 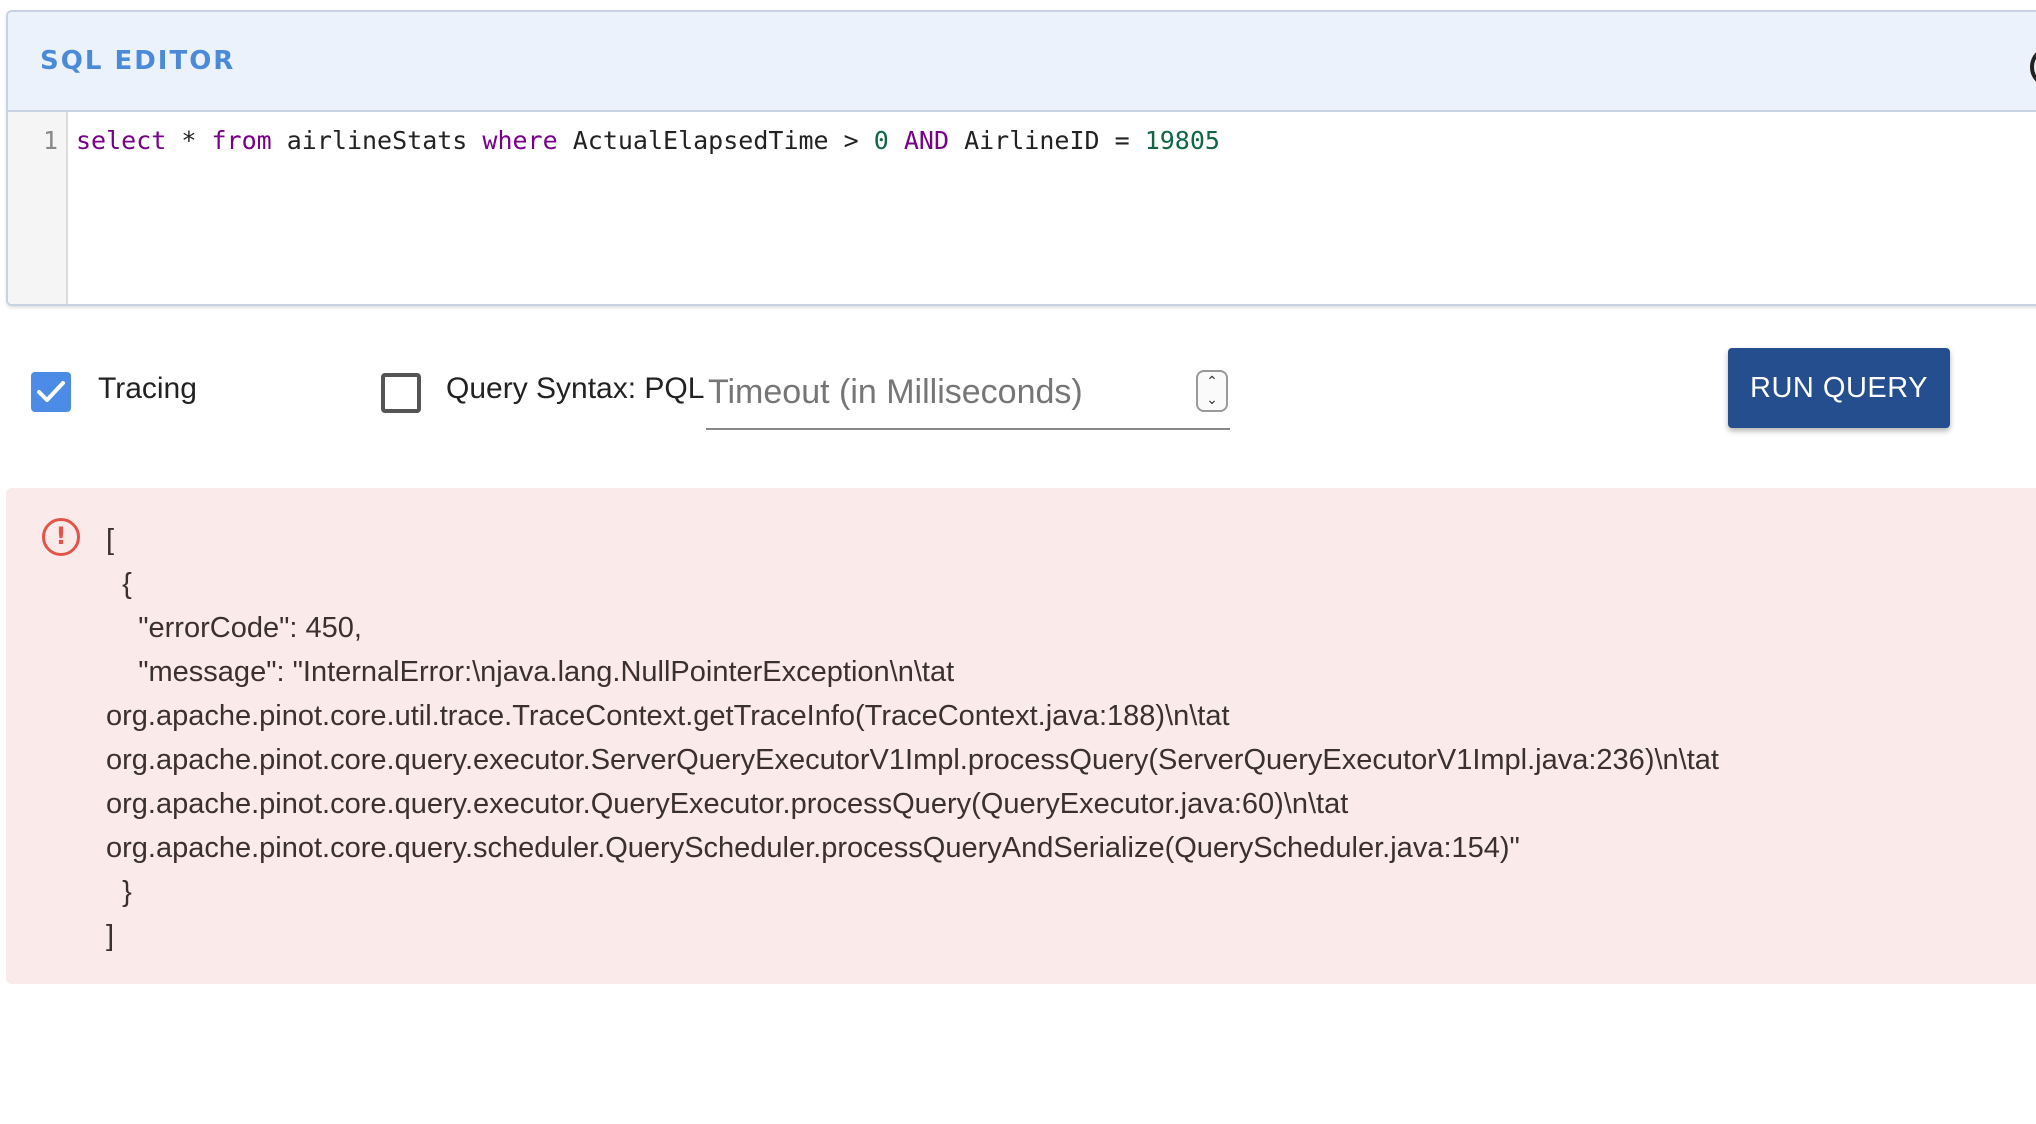 I want to click on query-token, so click(x=896, y=140).